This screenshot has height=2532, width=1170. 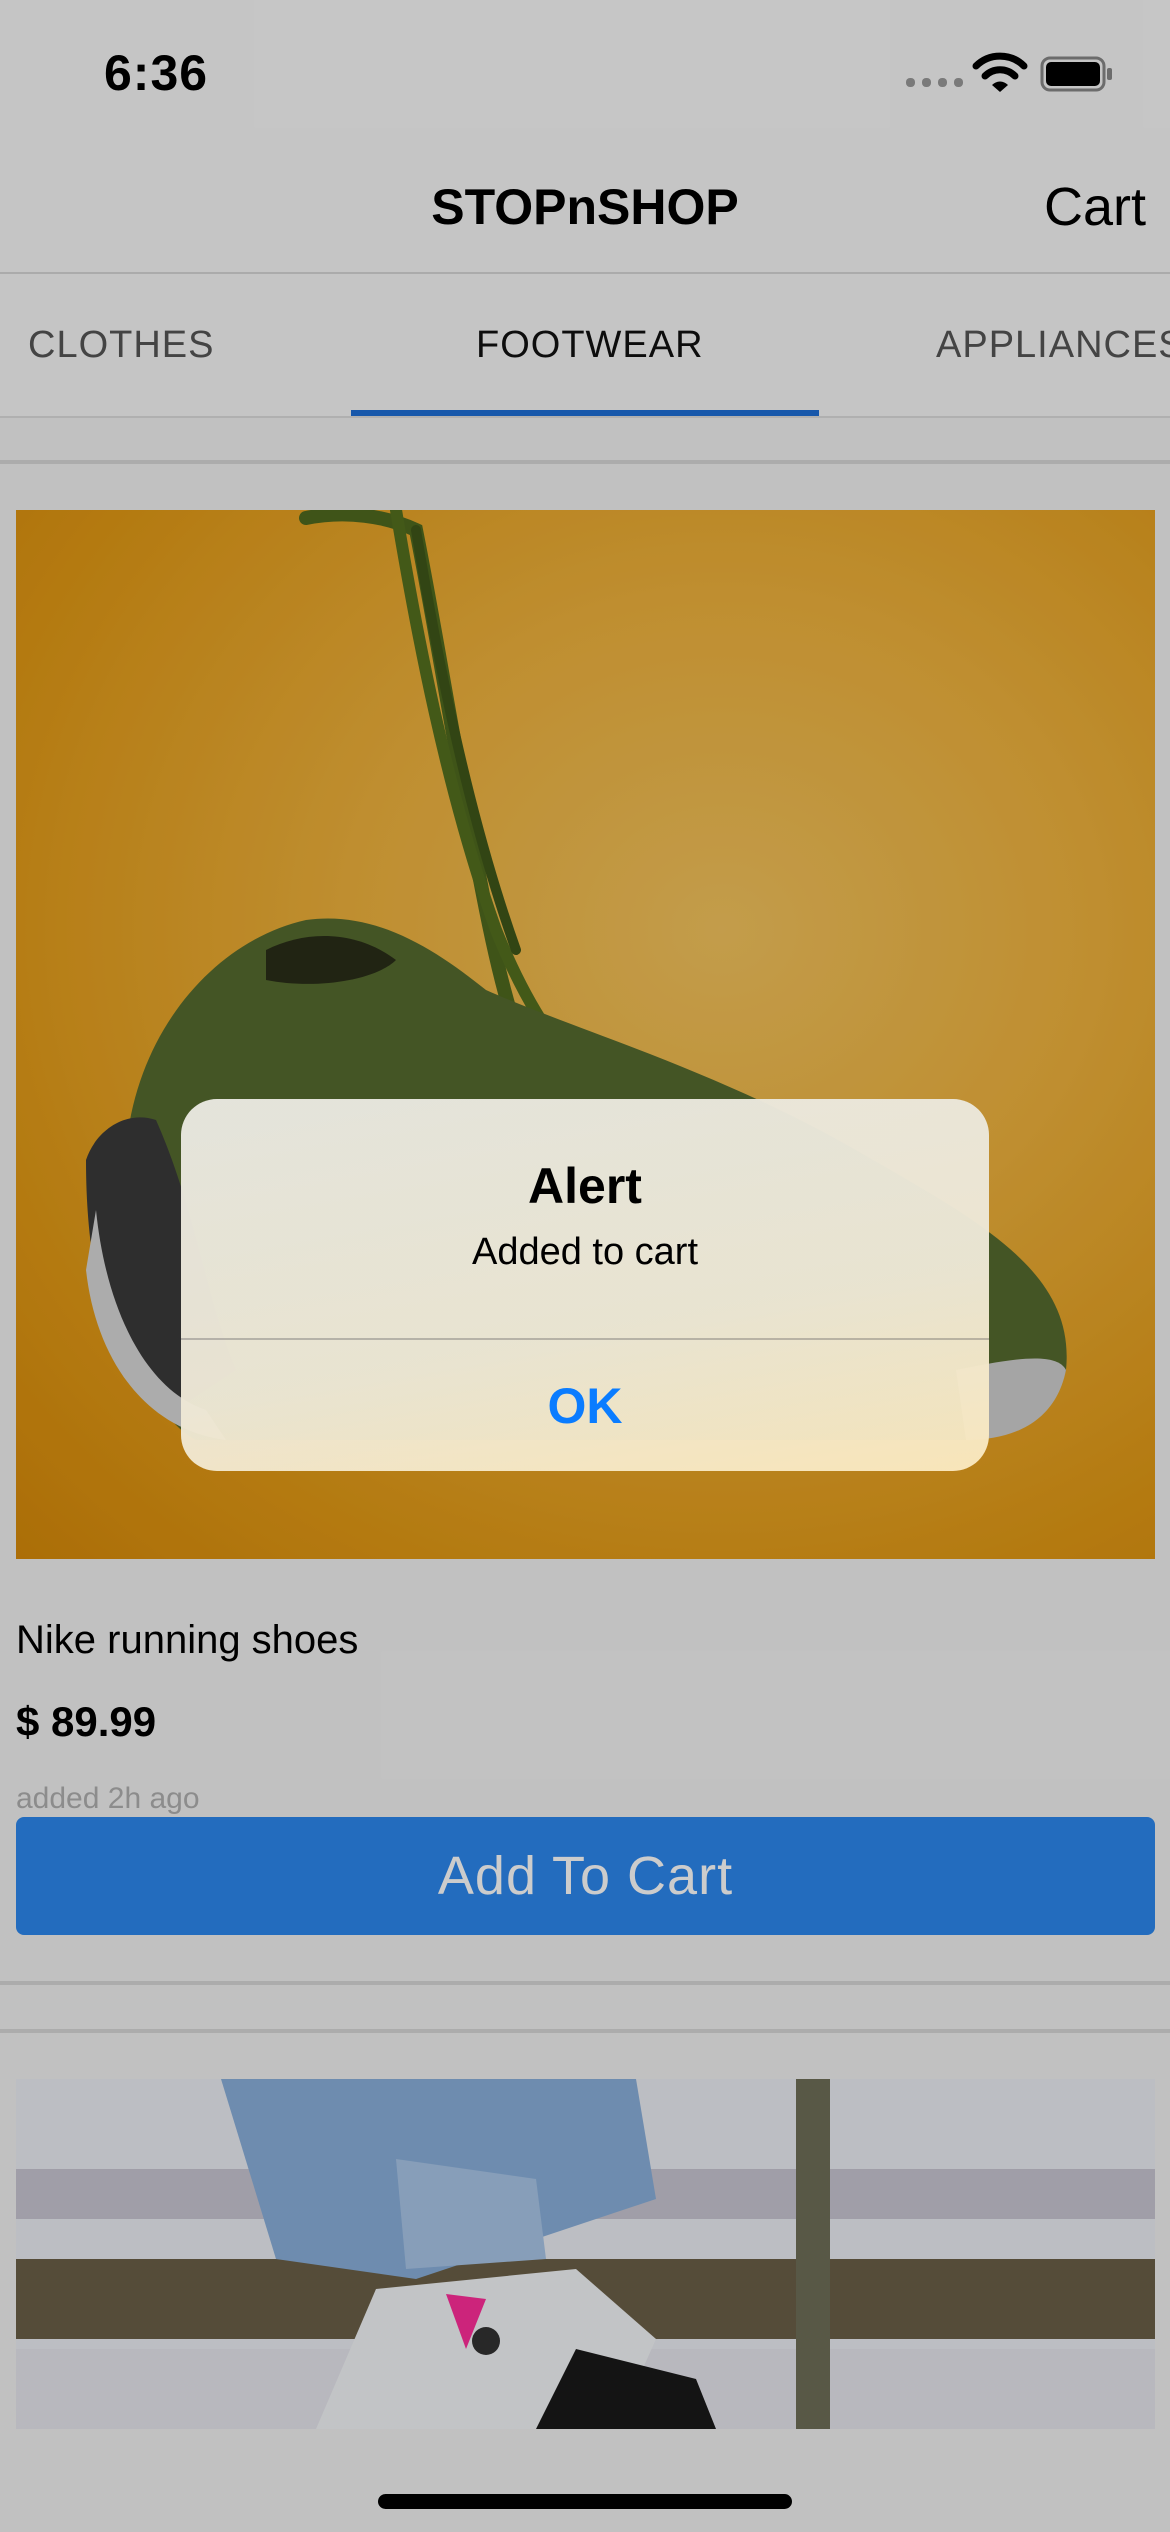 I want to click on alert-message: Added to cart, so click(x=585, y=1252).